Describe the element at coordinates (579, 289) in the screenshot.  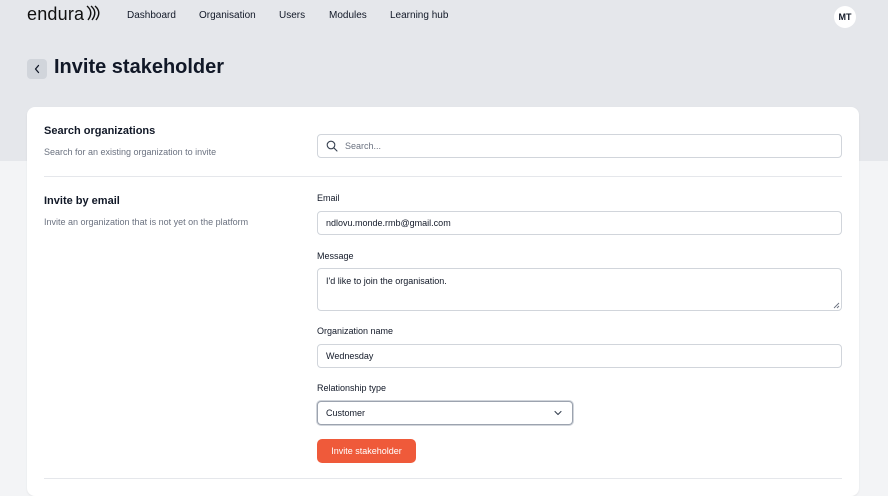
I see `message-textarea: I'd like to join the organisation.` at that location.